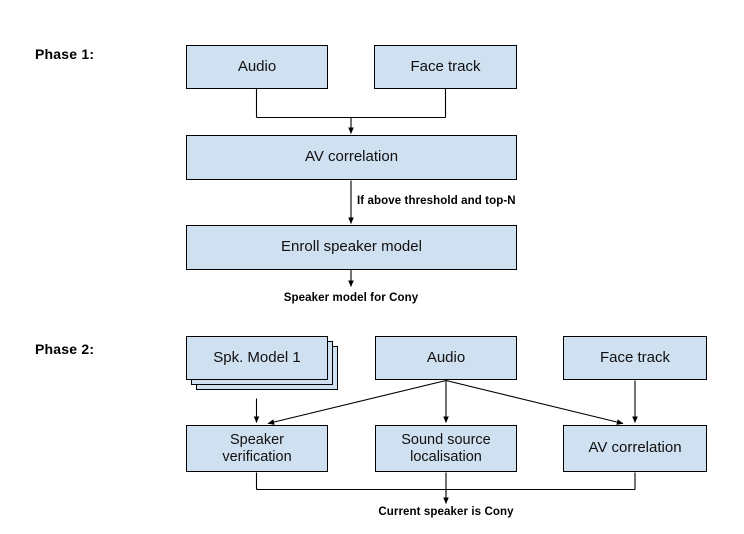  What do you see at coordinates (65, 349) in the screenshot?
I see `phase-2-label: Phase 2:` at bounding box center [65, 349].